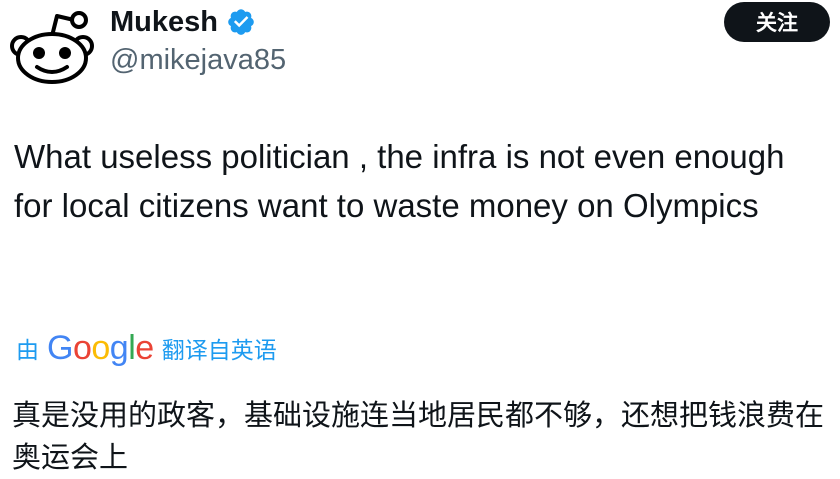  I want to click on translation-prefix: 由, so click(27, 351).